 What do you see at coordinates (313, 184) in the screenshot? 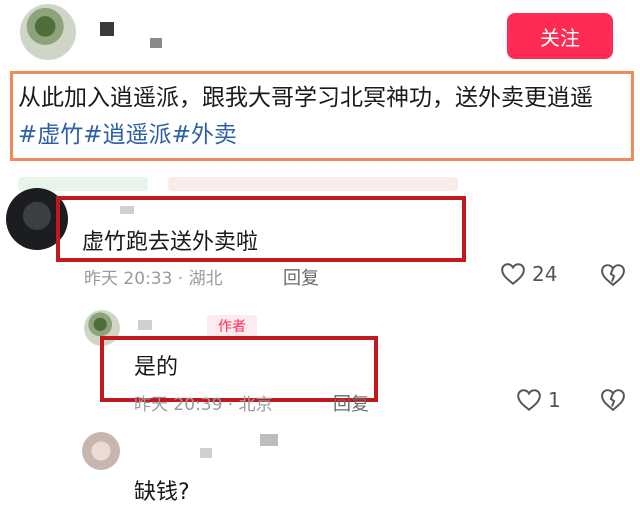
I see `chip` at bounding box center [313, 184].